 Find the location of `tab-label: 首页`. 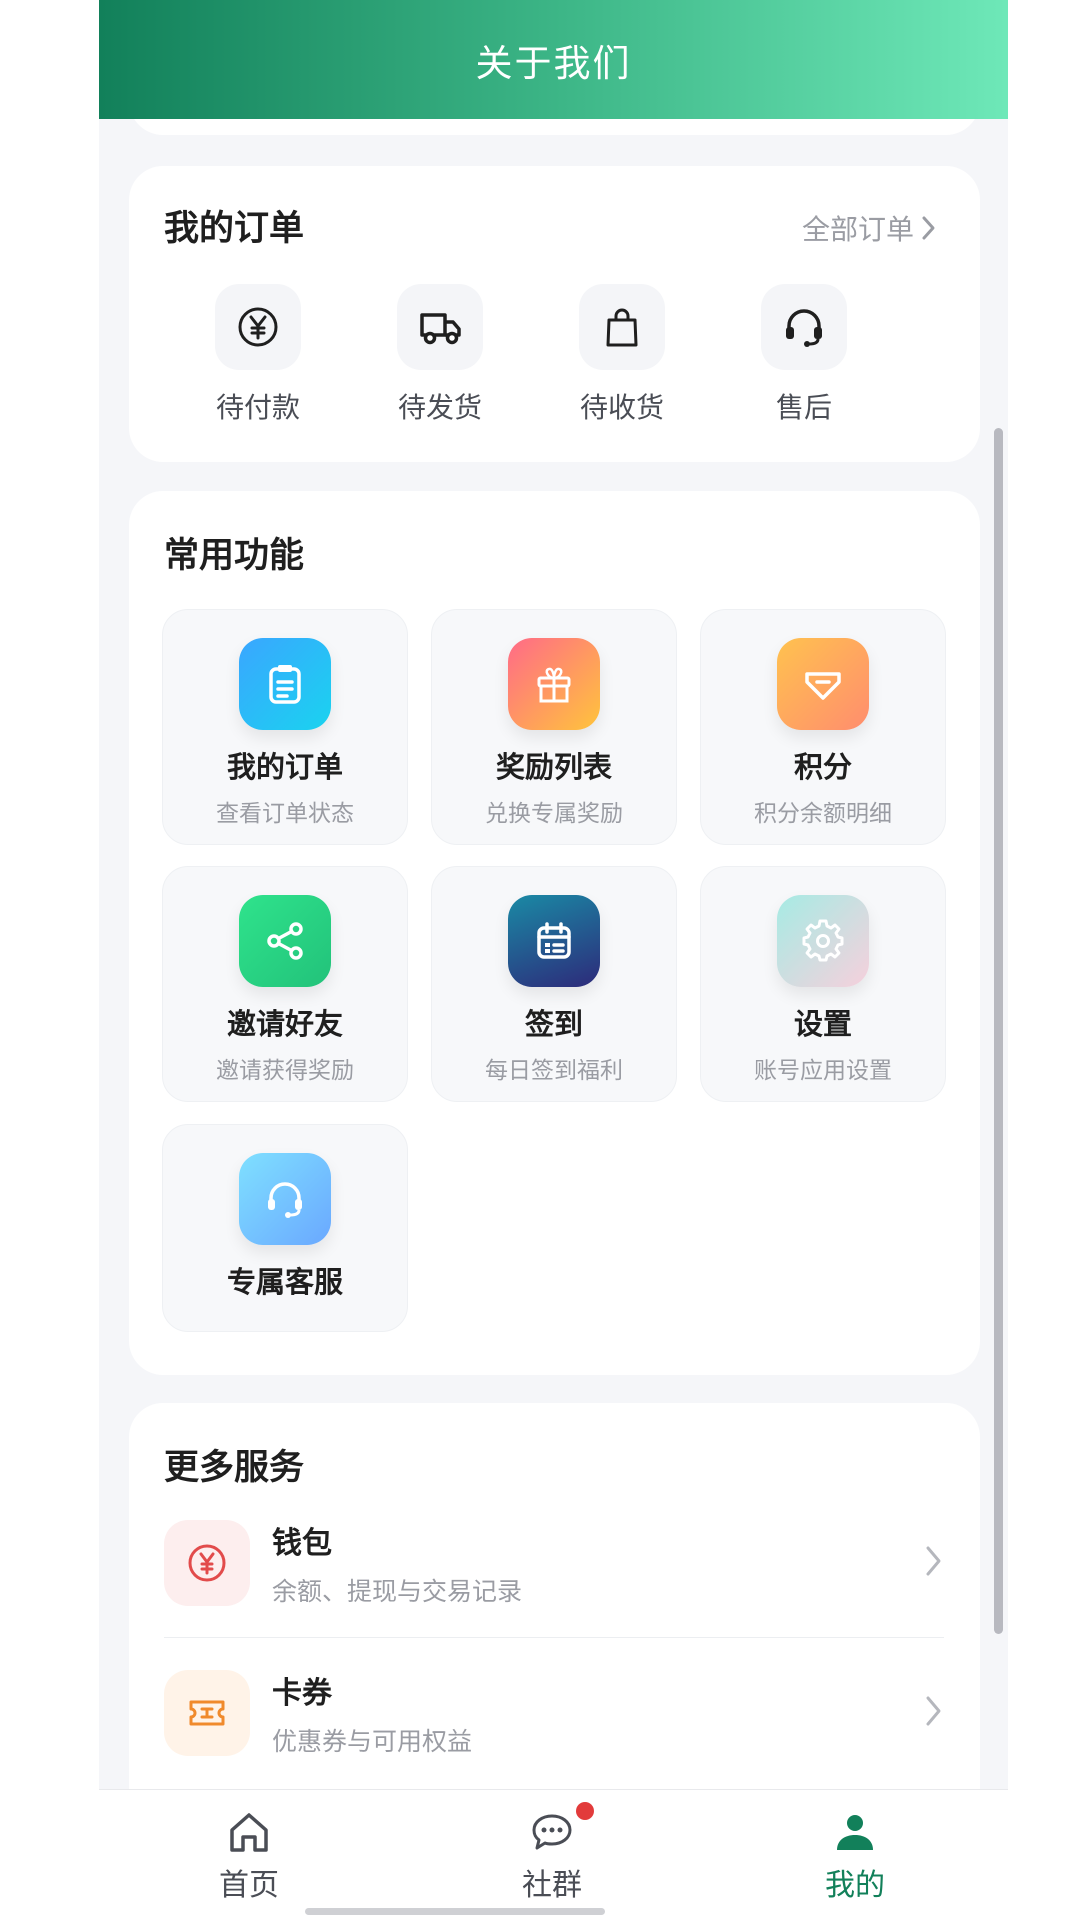

tab-label: 首页 is located at coordinates (249, 1885).